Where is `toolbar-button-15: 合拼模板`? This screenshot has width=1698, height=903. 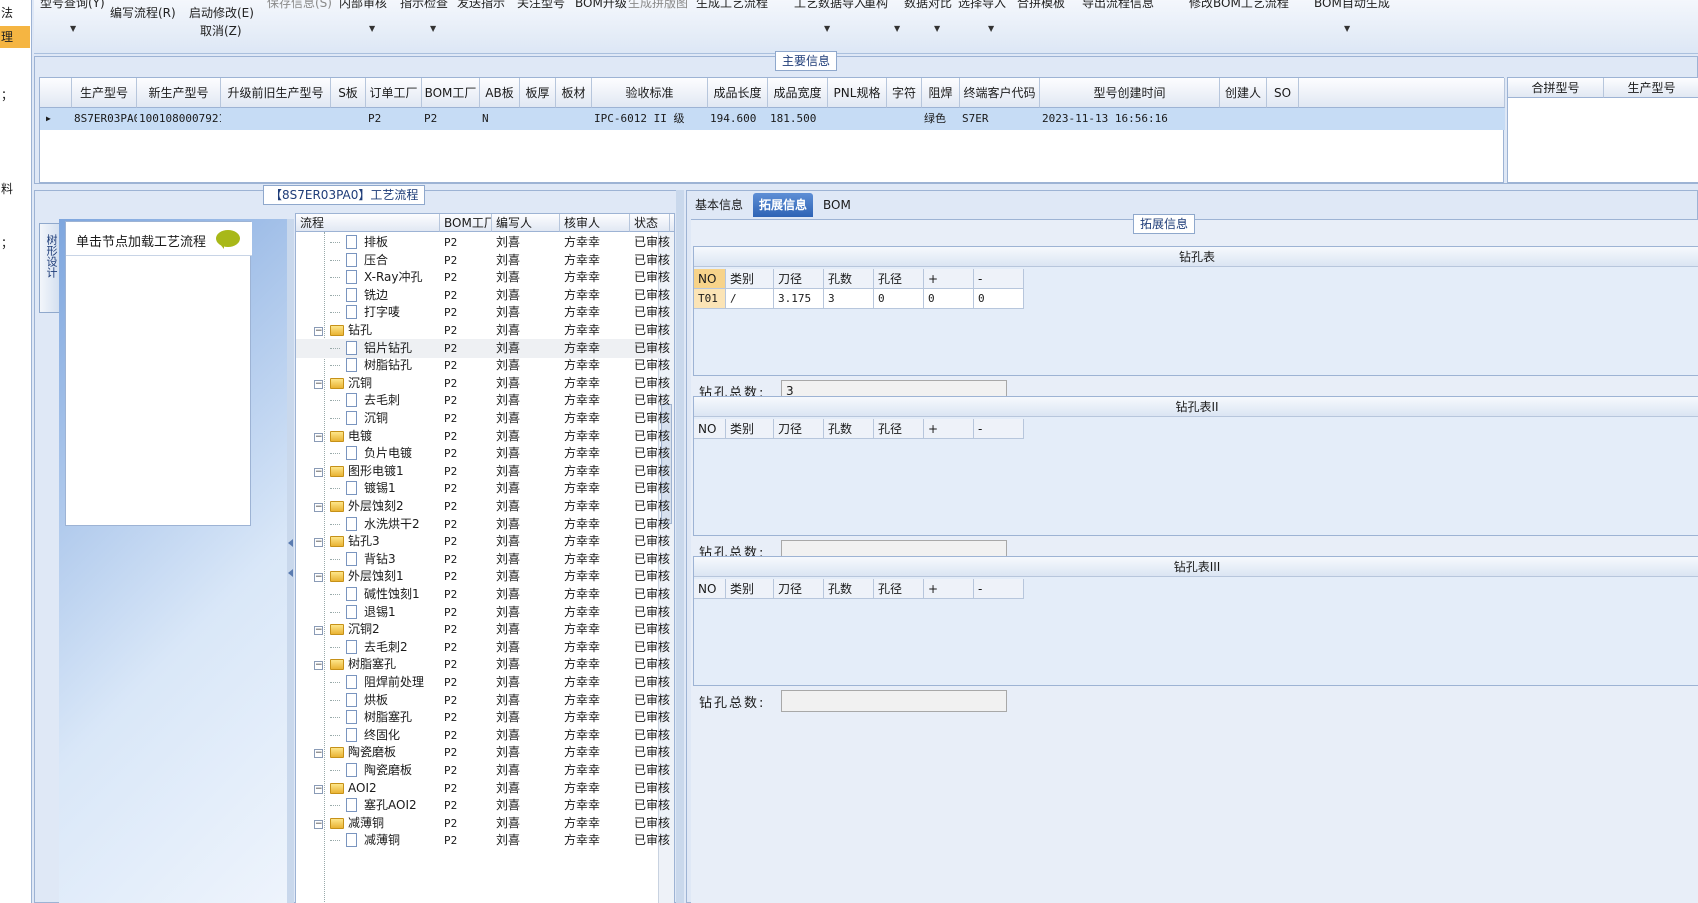 toolbar-button-15: 合拼模板 is located at coordinates (1041, 5).